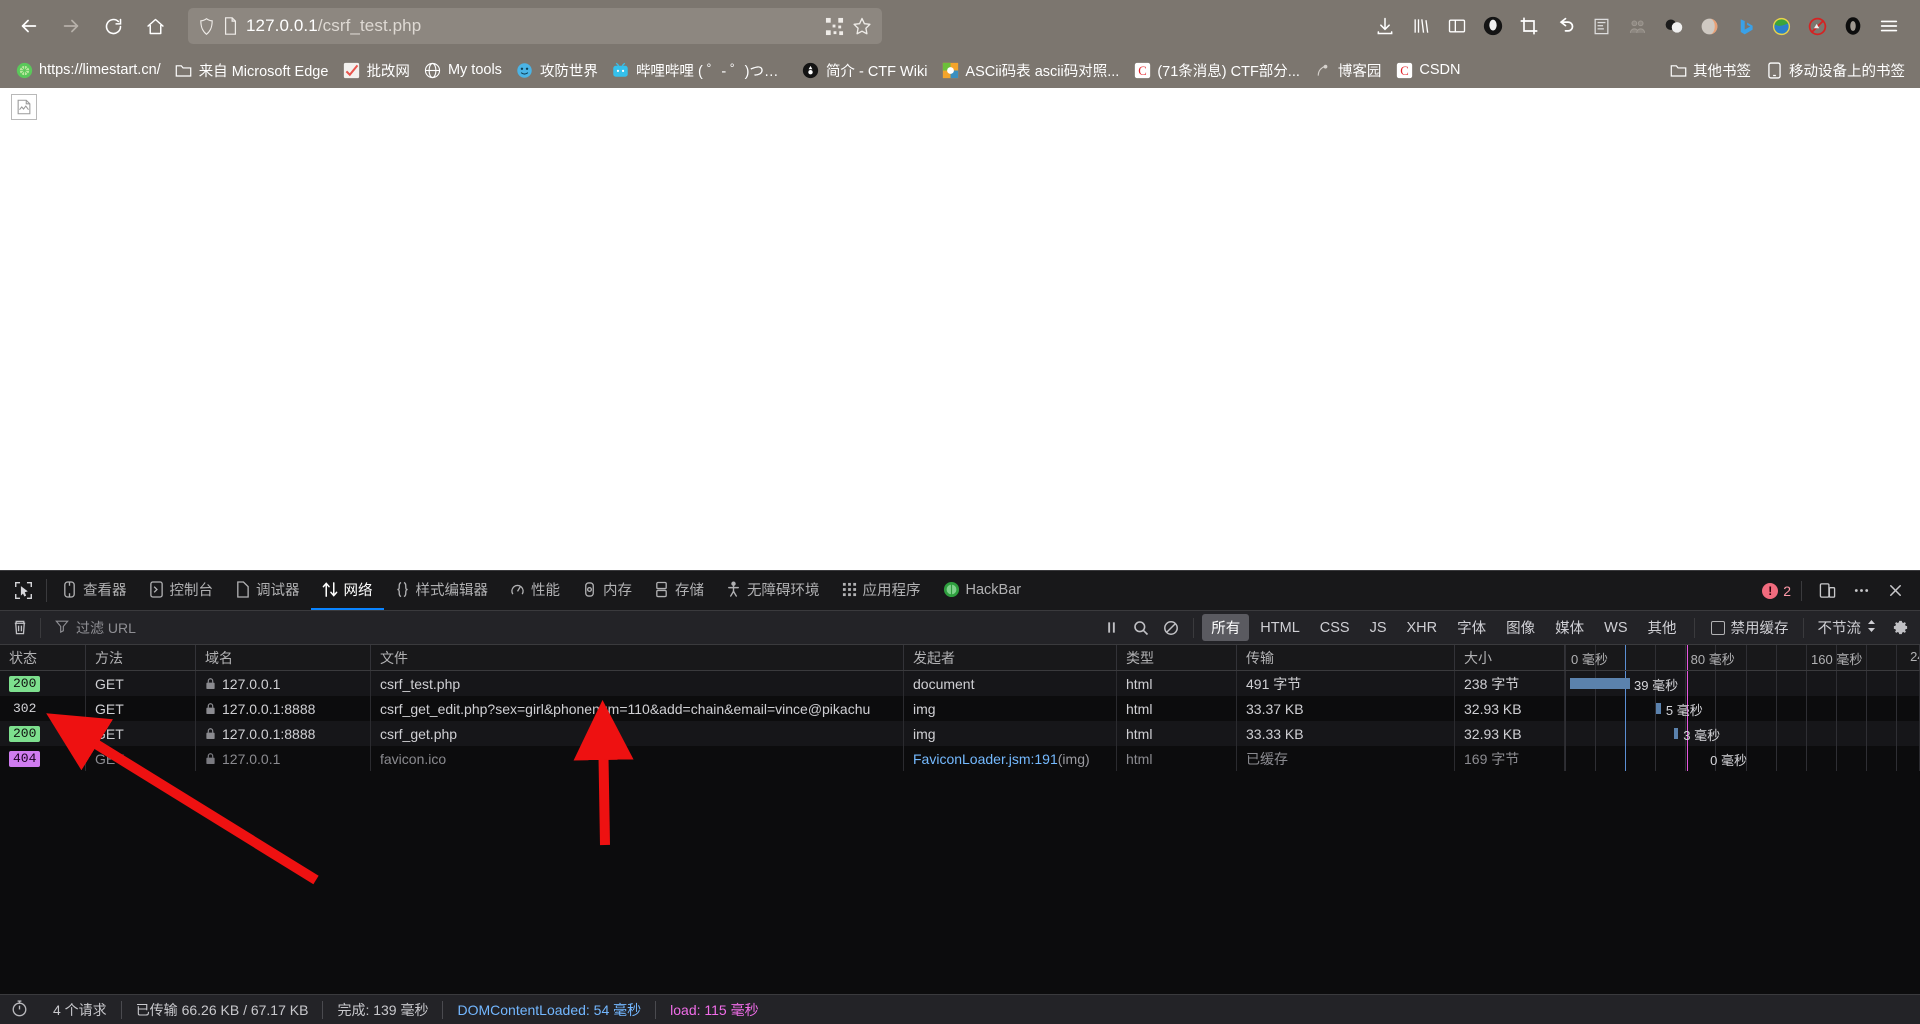 The height and width of the screenshot is (1024, 1920). Describe the element at coordinates (283, 657) in the screenshot. I see `column-header-domain: 域名` at that location.